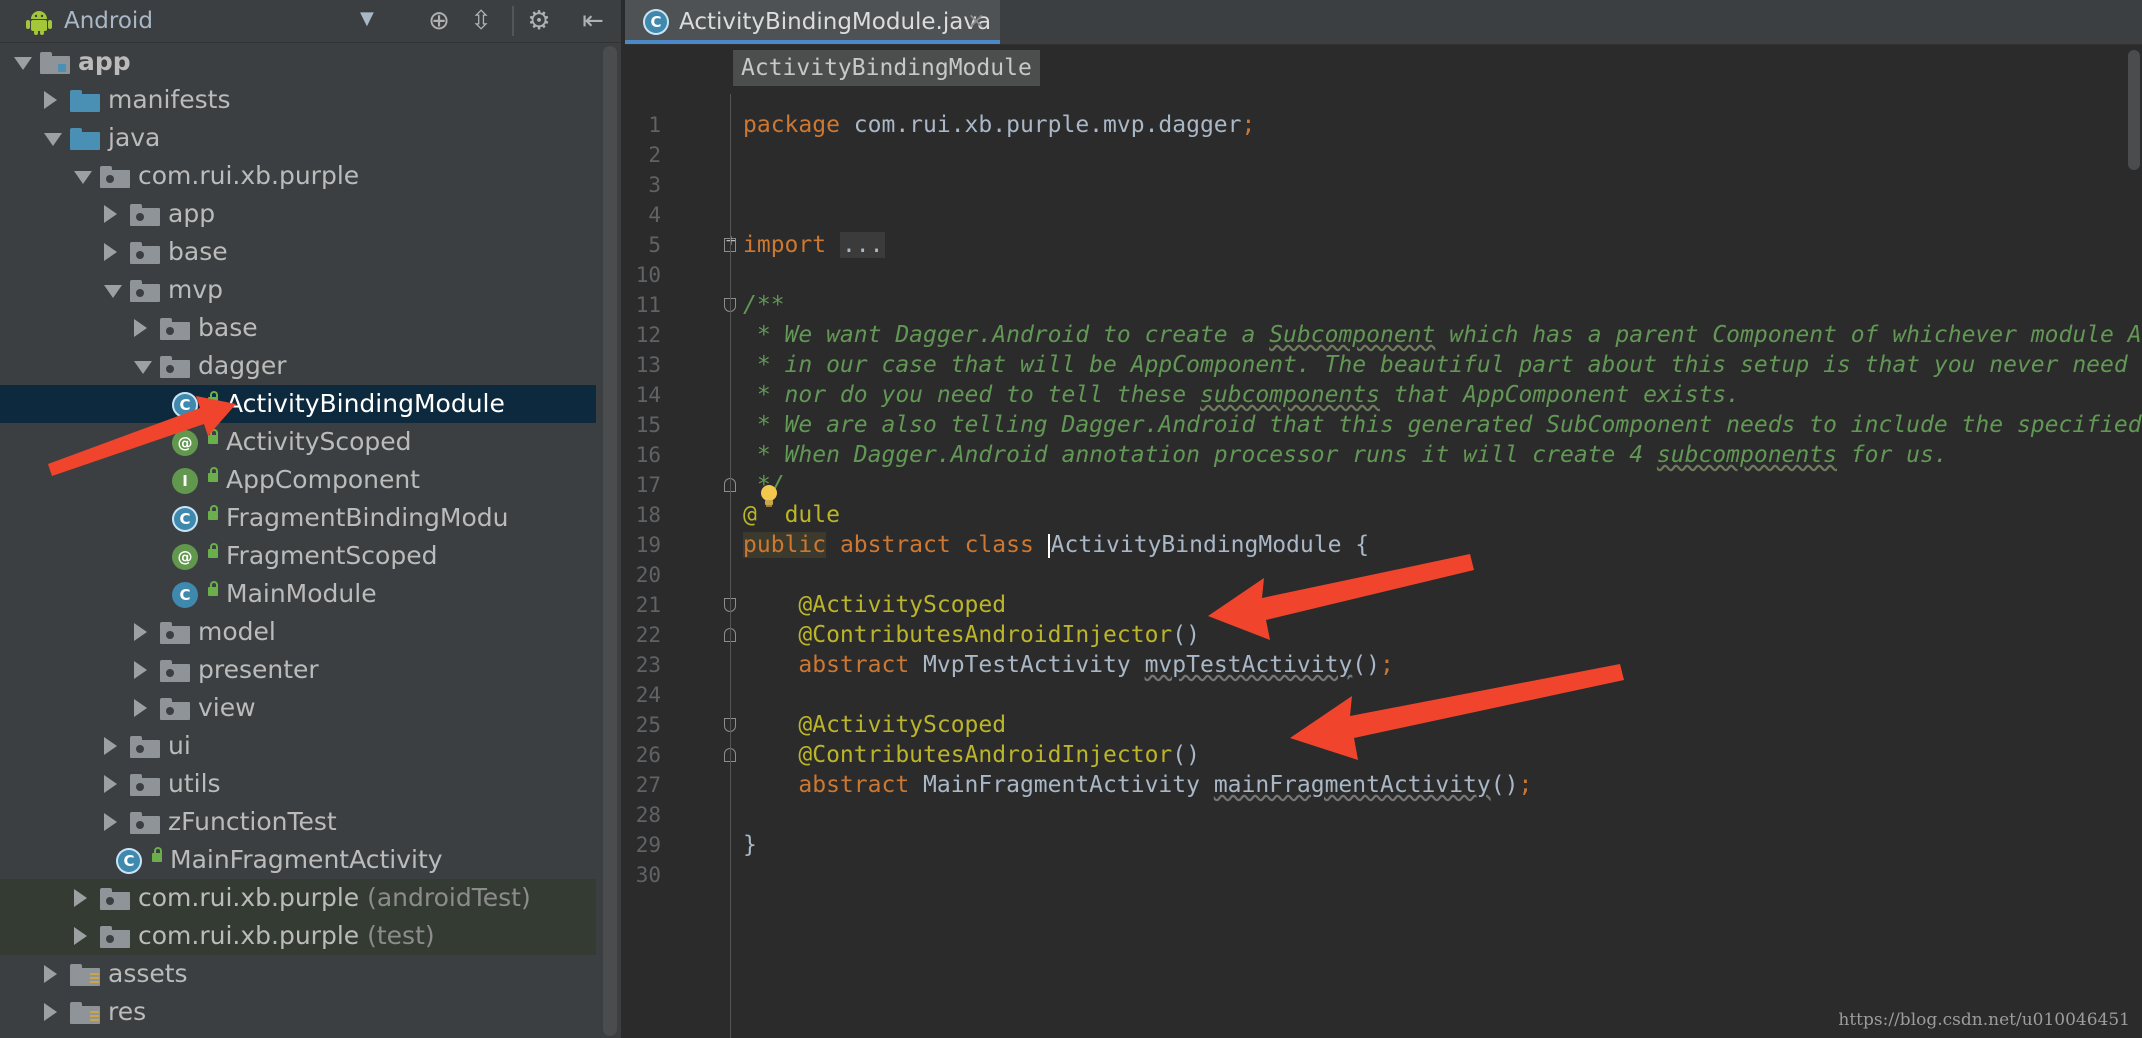  I want to click on tree-item: C MainModule, so click(298, 594).